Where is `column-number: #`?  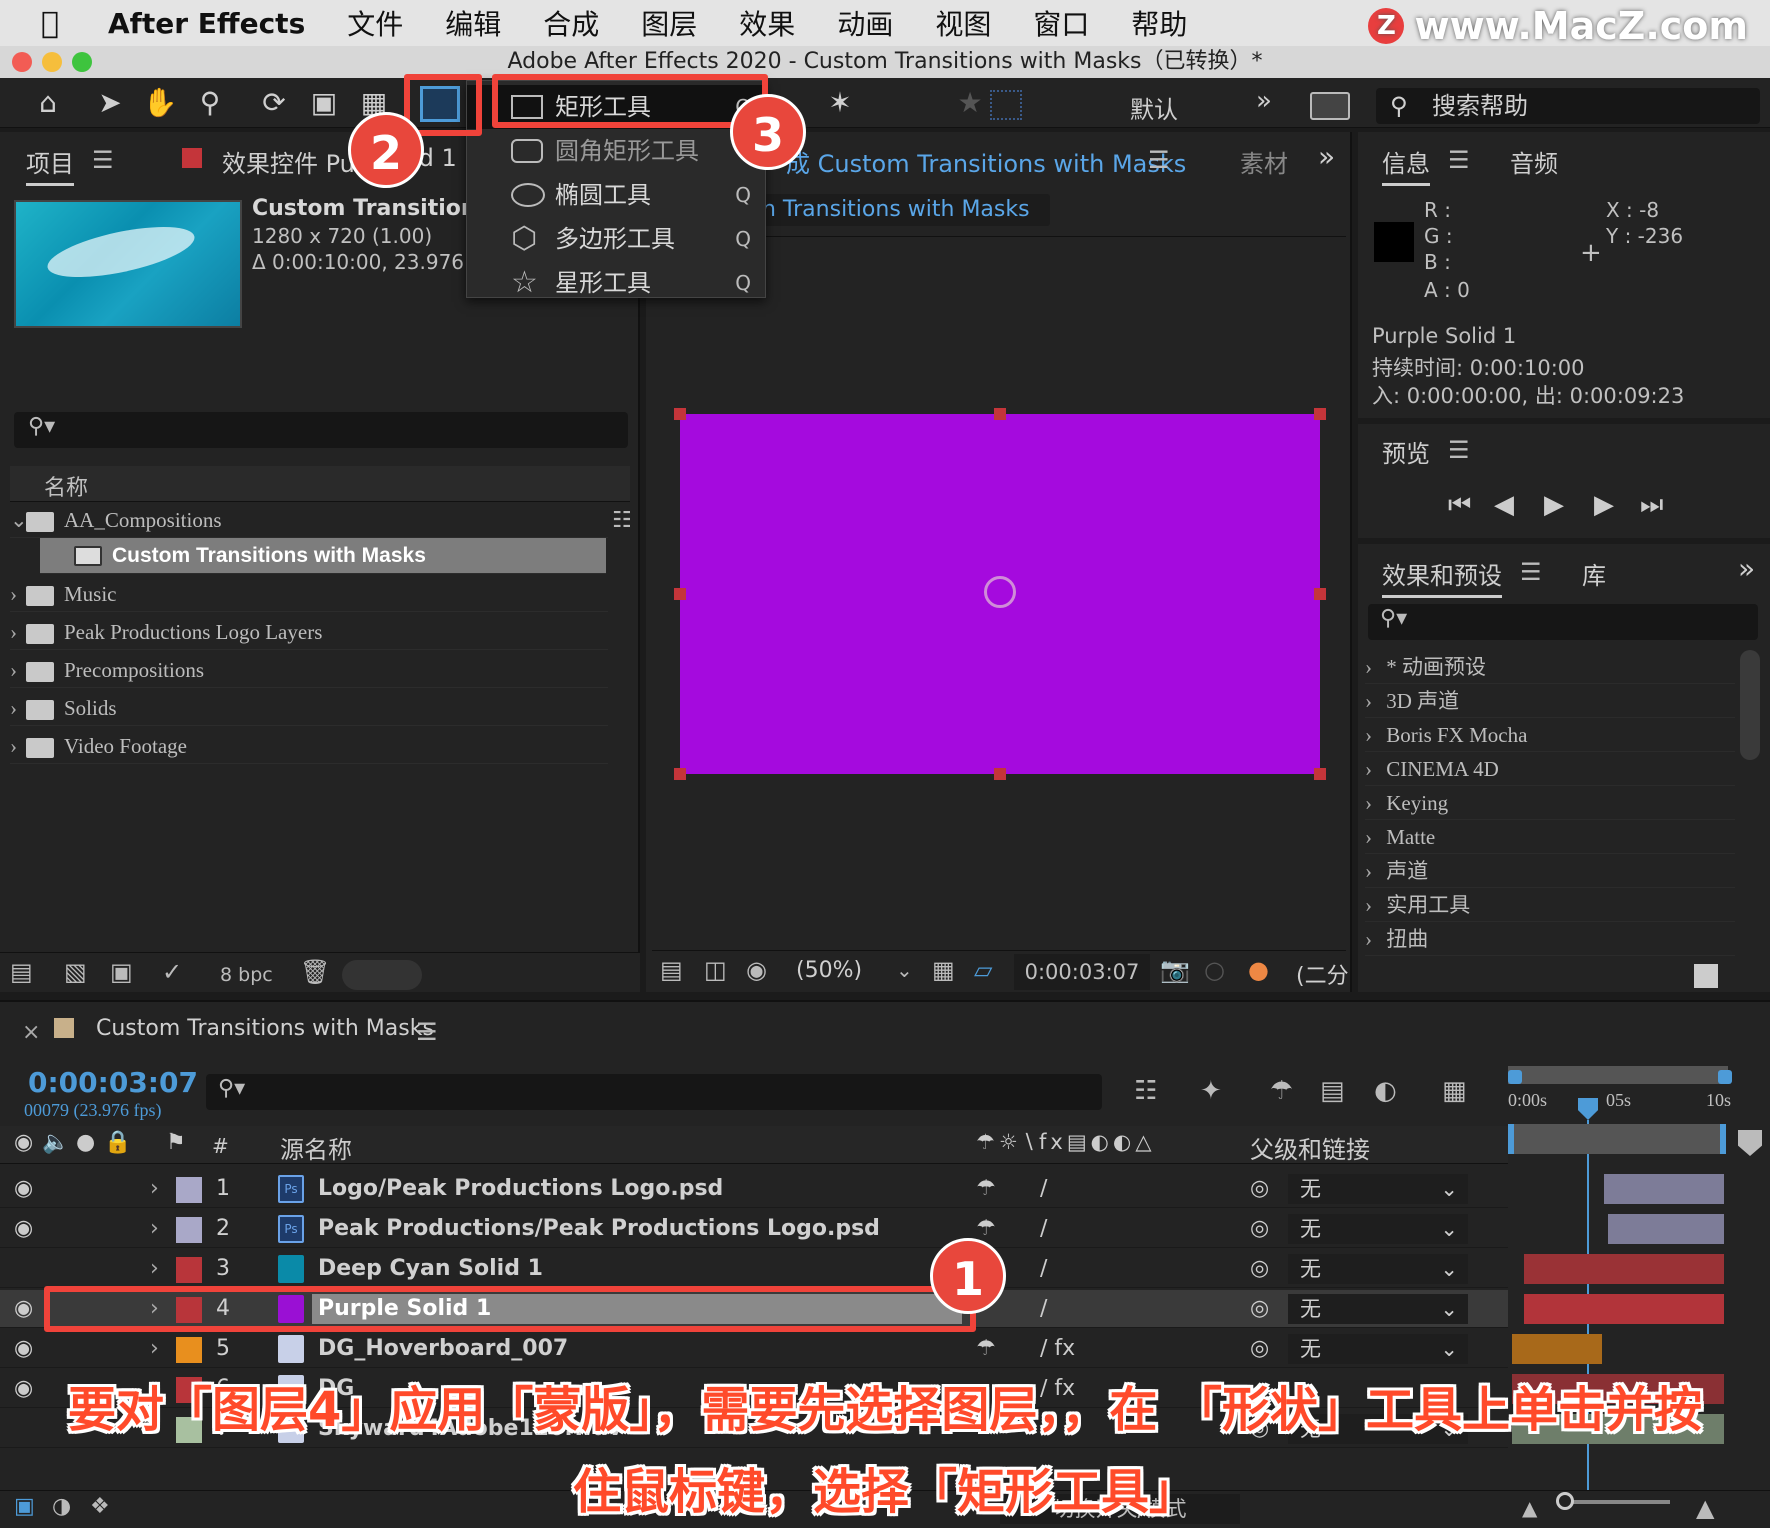
column-number: # is located at coordinates (220, 1146).